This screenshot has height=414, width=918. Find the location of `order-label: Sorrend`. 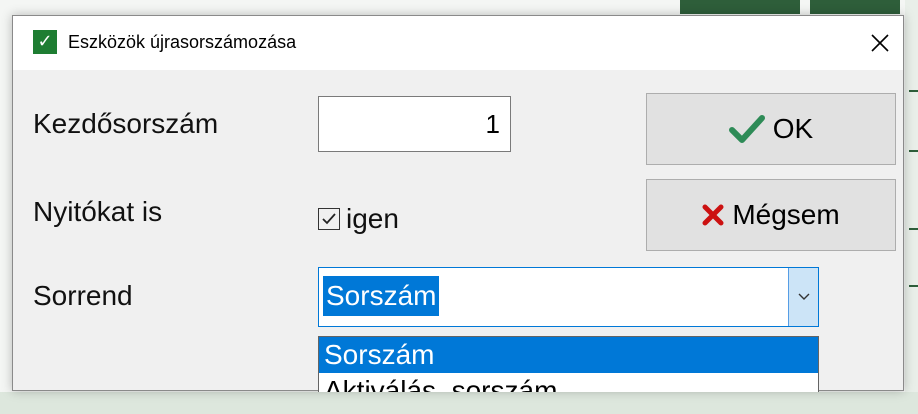

order-label: Sorrend is located at coordinates (83, 295).